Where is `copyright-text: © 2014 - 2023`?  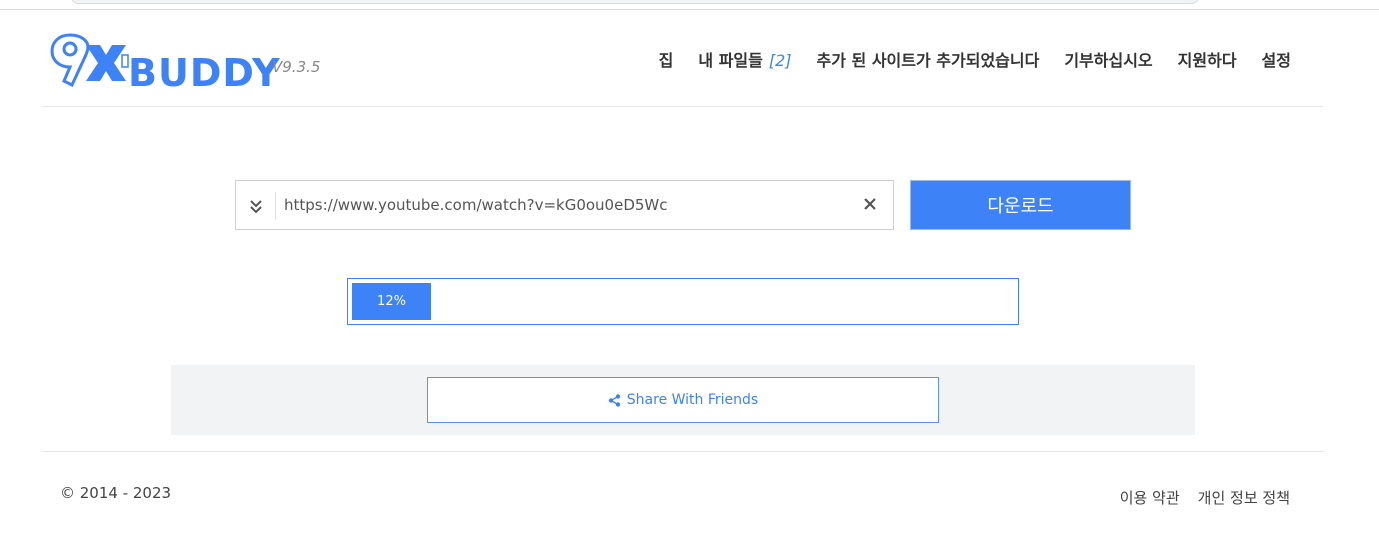
copyright-text: © 2014 - 2023 is located at coordinates (116, 493).